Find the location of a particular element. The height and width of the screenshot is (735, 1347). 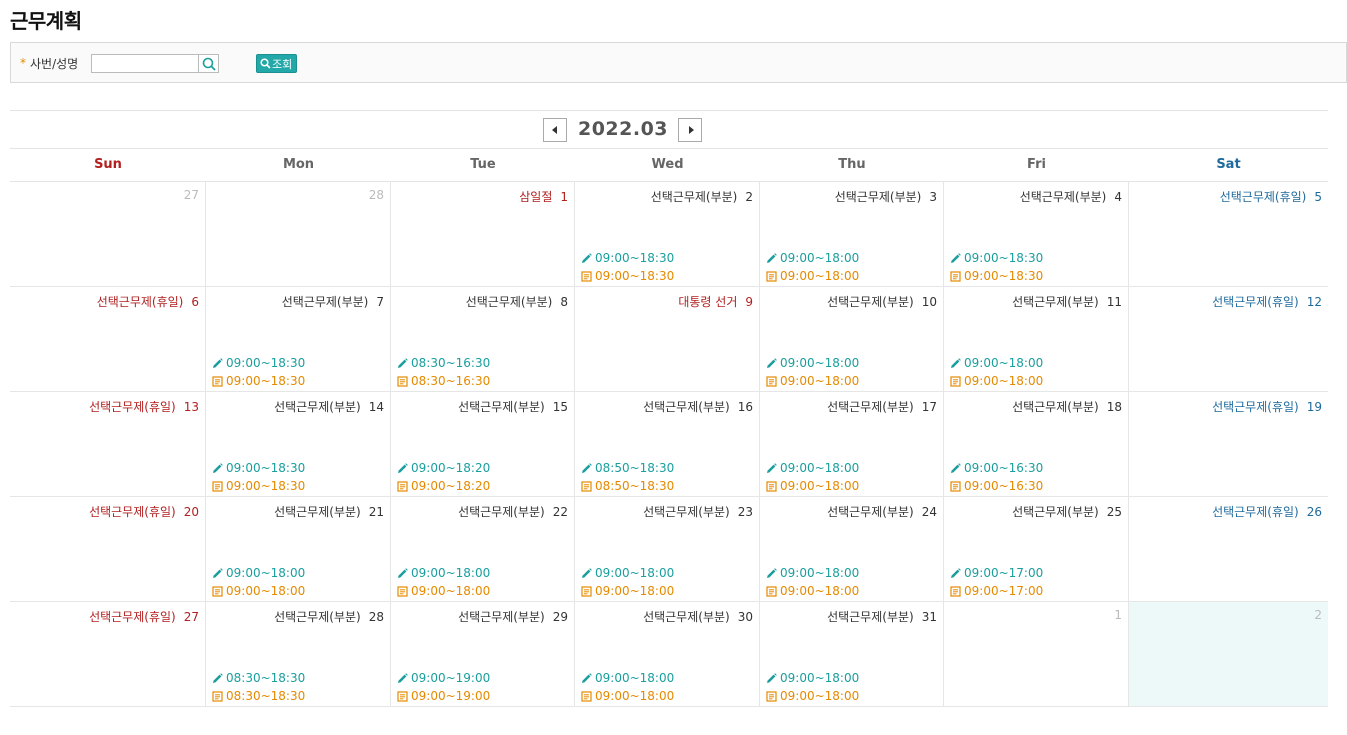

calendar-day-cell: 선택근무제(부분) 14 09:00~18:30 09:00~18:30 is located at coordinates (298, 444).